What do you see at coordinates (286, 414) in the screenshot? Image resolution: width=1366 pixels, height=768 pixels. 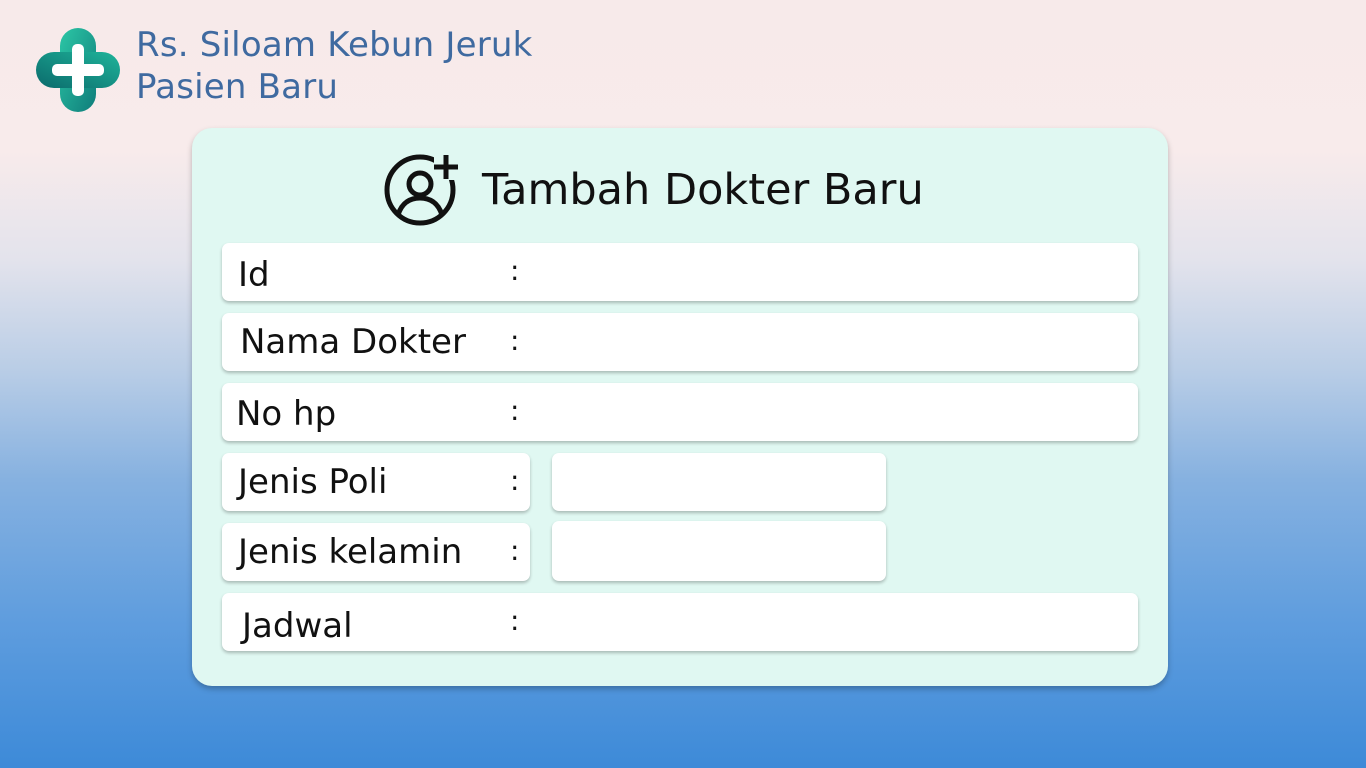 I see `no-hp-label: No hp` at bounding box center [286, 414].